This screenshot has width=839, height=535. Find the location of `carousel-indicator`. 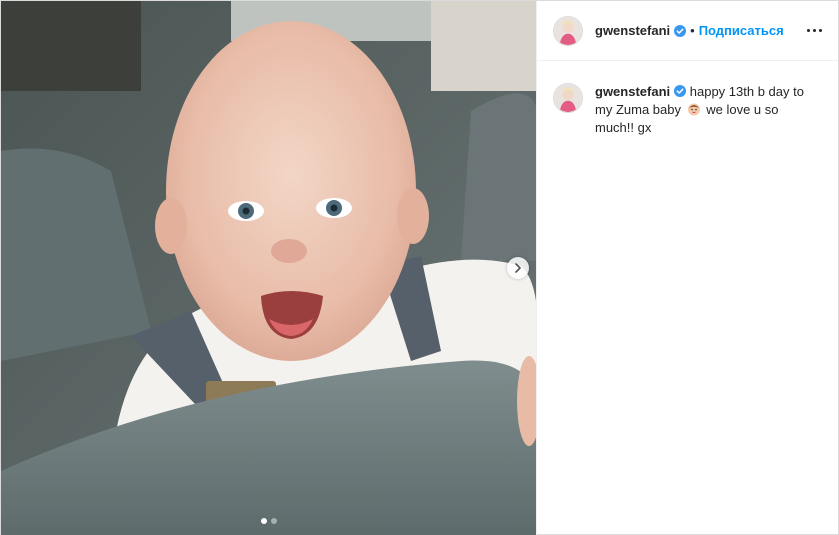

carousel-indicator is located at coordinates (268, 521).